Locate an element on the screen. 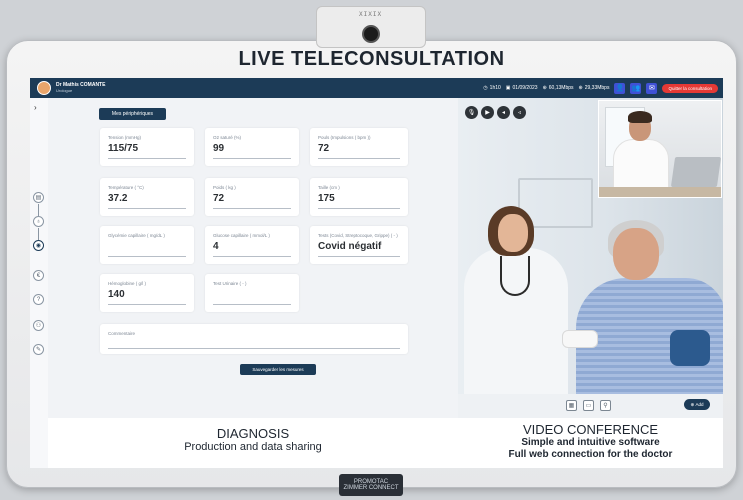 This screenshot has width=743, height=500. camera-lens-icon is located at coordinates (371, 34).